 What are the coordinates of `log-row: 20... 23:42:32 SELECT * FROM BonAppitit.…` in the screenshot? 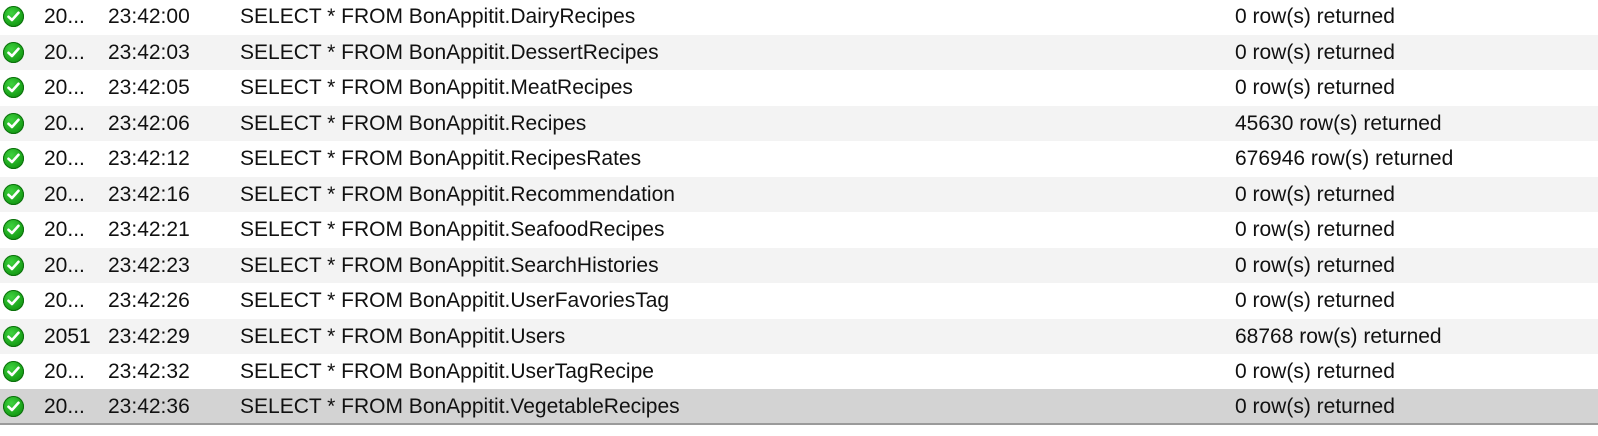 It's located at (799, 372).